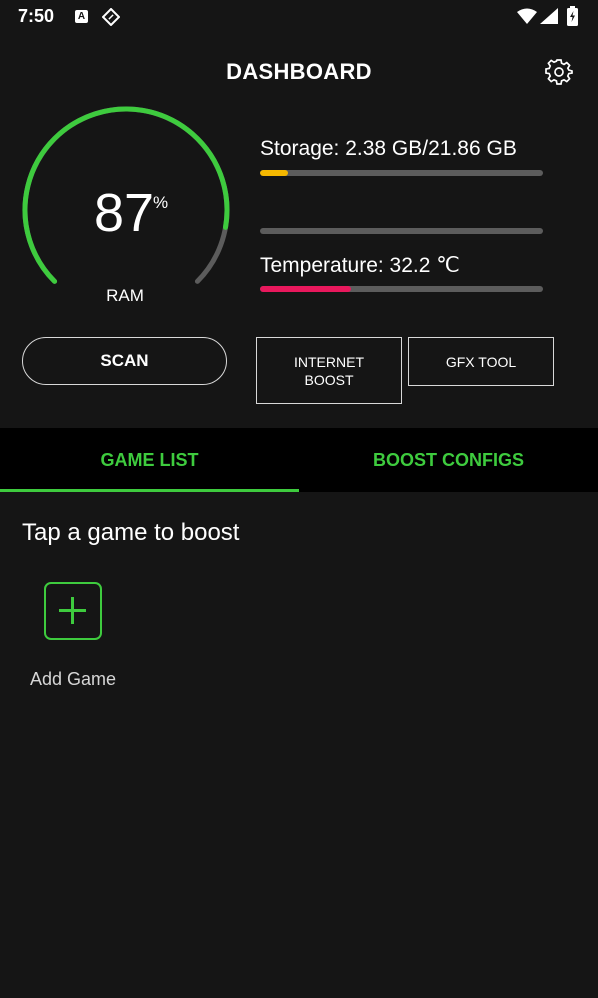 This screenshot has width=598, height=998. What do you see at coordinates (401, 289) in the screenshot?
I see `temperature-bar` at bounding box center [401, 289].